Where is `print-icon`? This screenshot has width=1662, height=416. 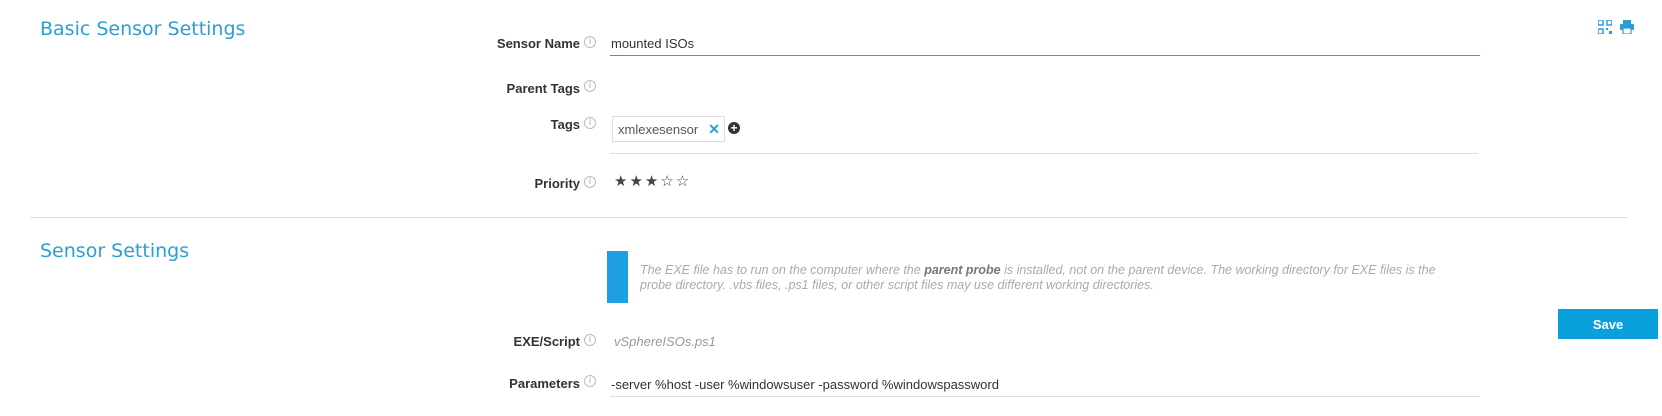 print-icon is located at coordinates (1627, 28).